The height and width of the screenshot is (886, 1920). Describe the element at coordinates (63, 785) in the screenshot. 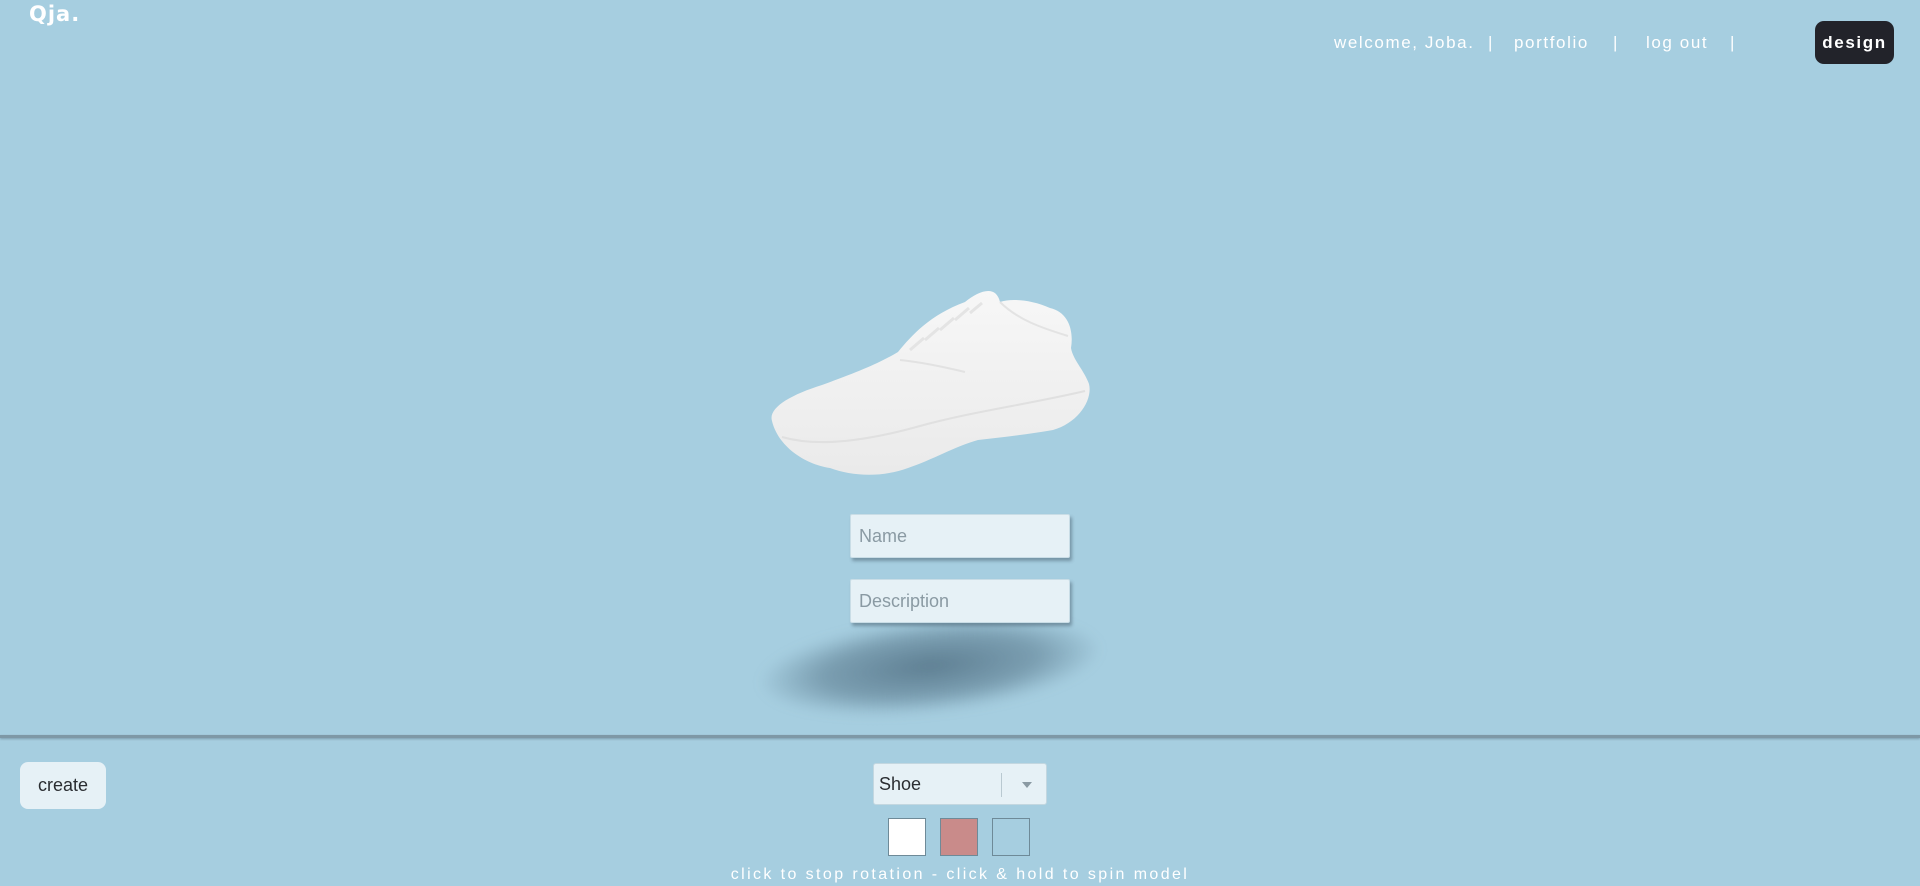

I see `create-button: create` at that location.